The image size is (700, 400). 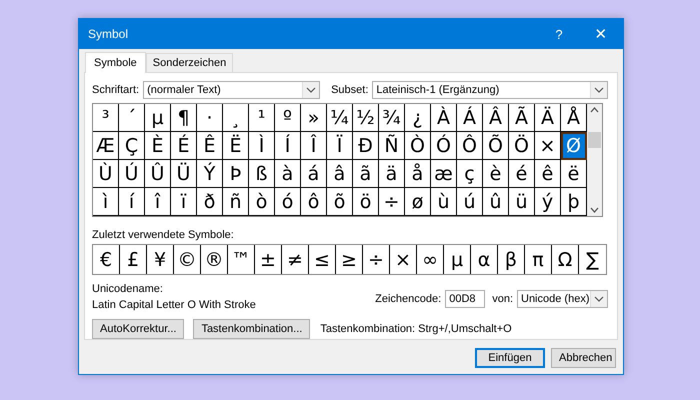 What do you see at coordinates (490, 90) in the screenshot?
I see `subset-dropdown: Lateinisch-1 (Ergänzung)` at bounding box center [490, 90].